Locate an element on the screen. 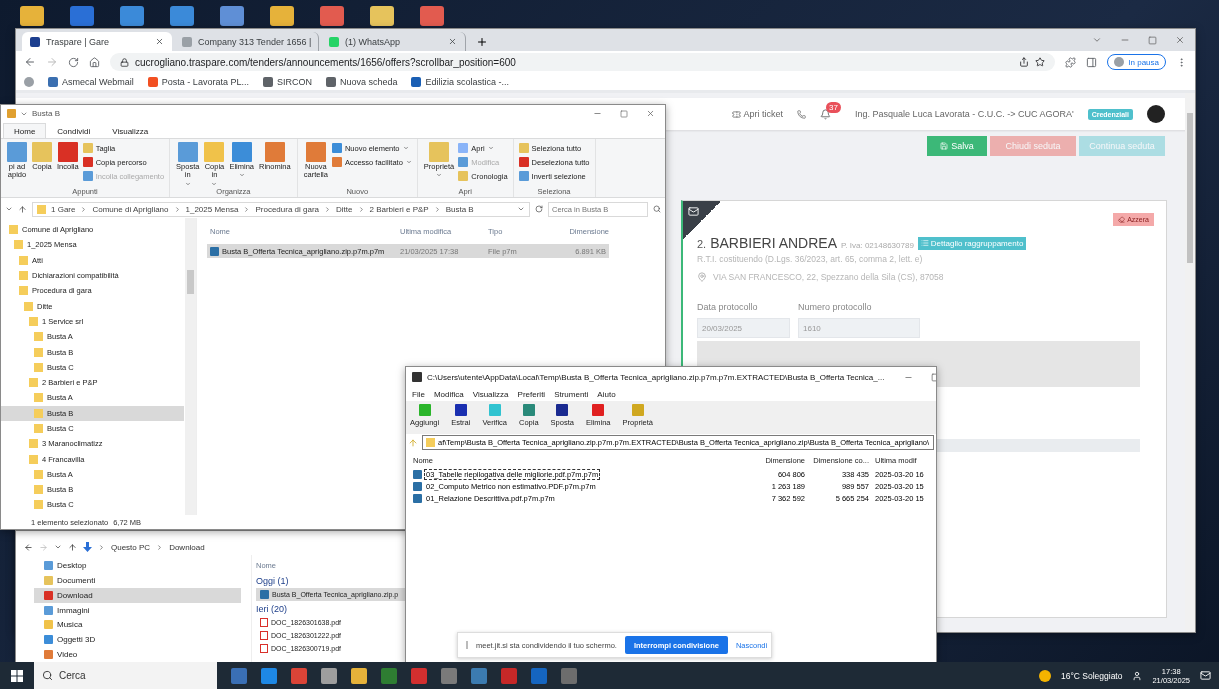  scrollbar is located at coordinates (190, 366).